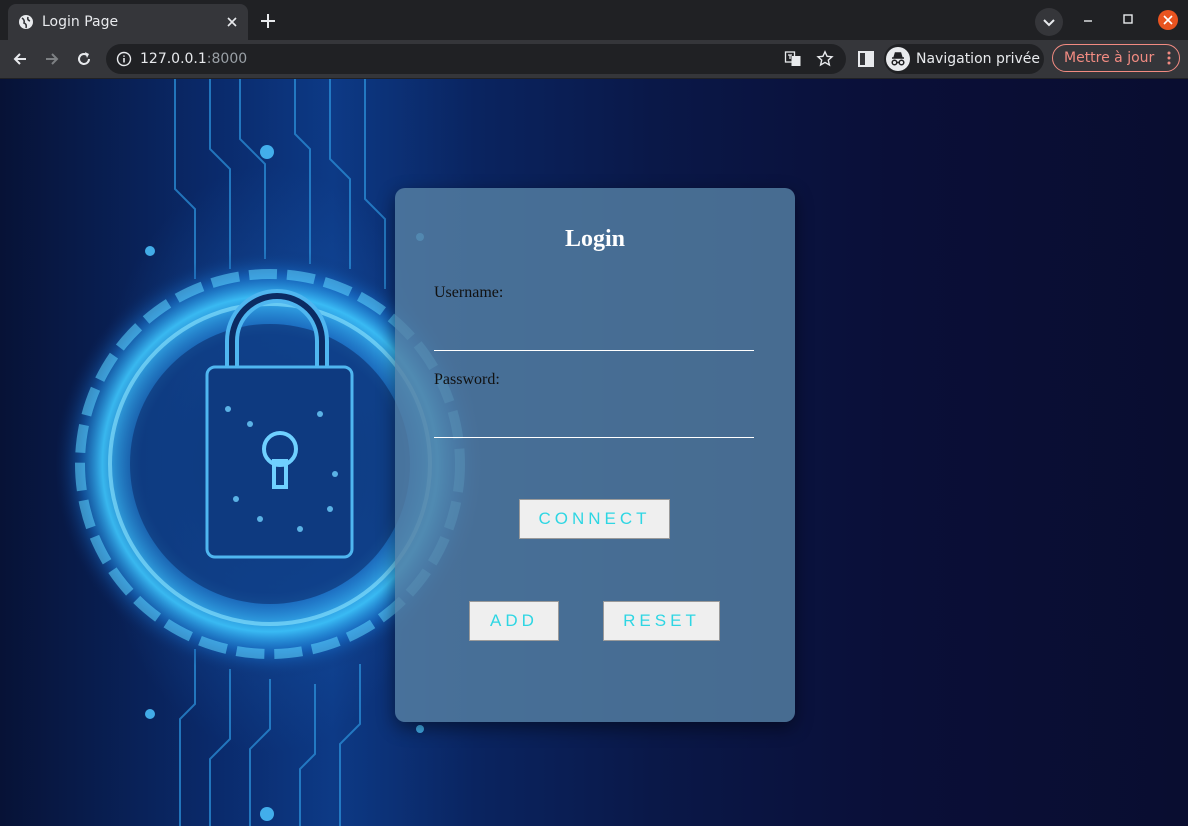 This screenshot has height=826, width=1188. Describe the element at coordinates (124, 59) in the screenshot. I see `info-icon` at that location.